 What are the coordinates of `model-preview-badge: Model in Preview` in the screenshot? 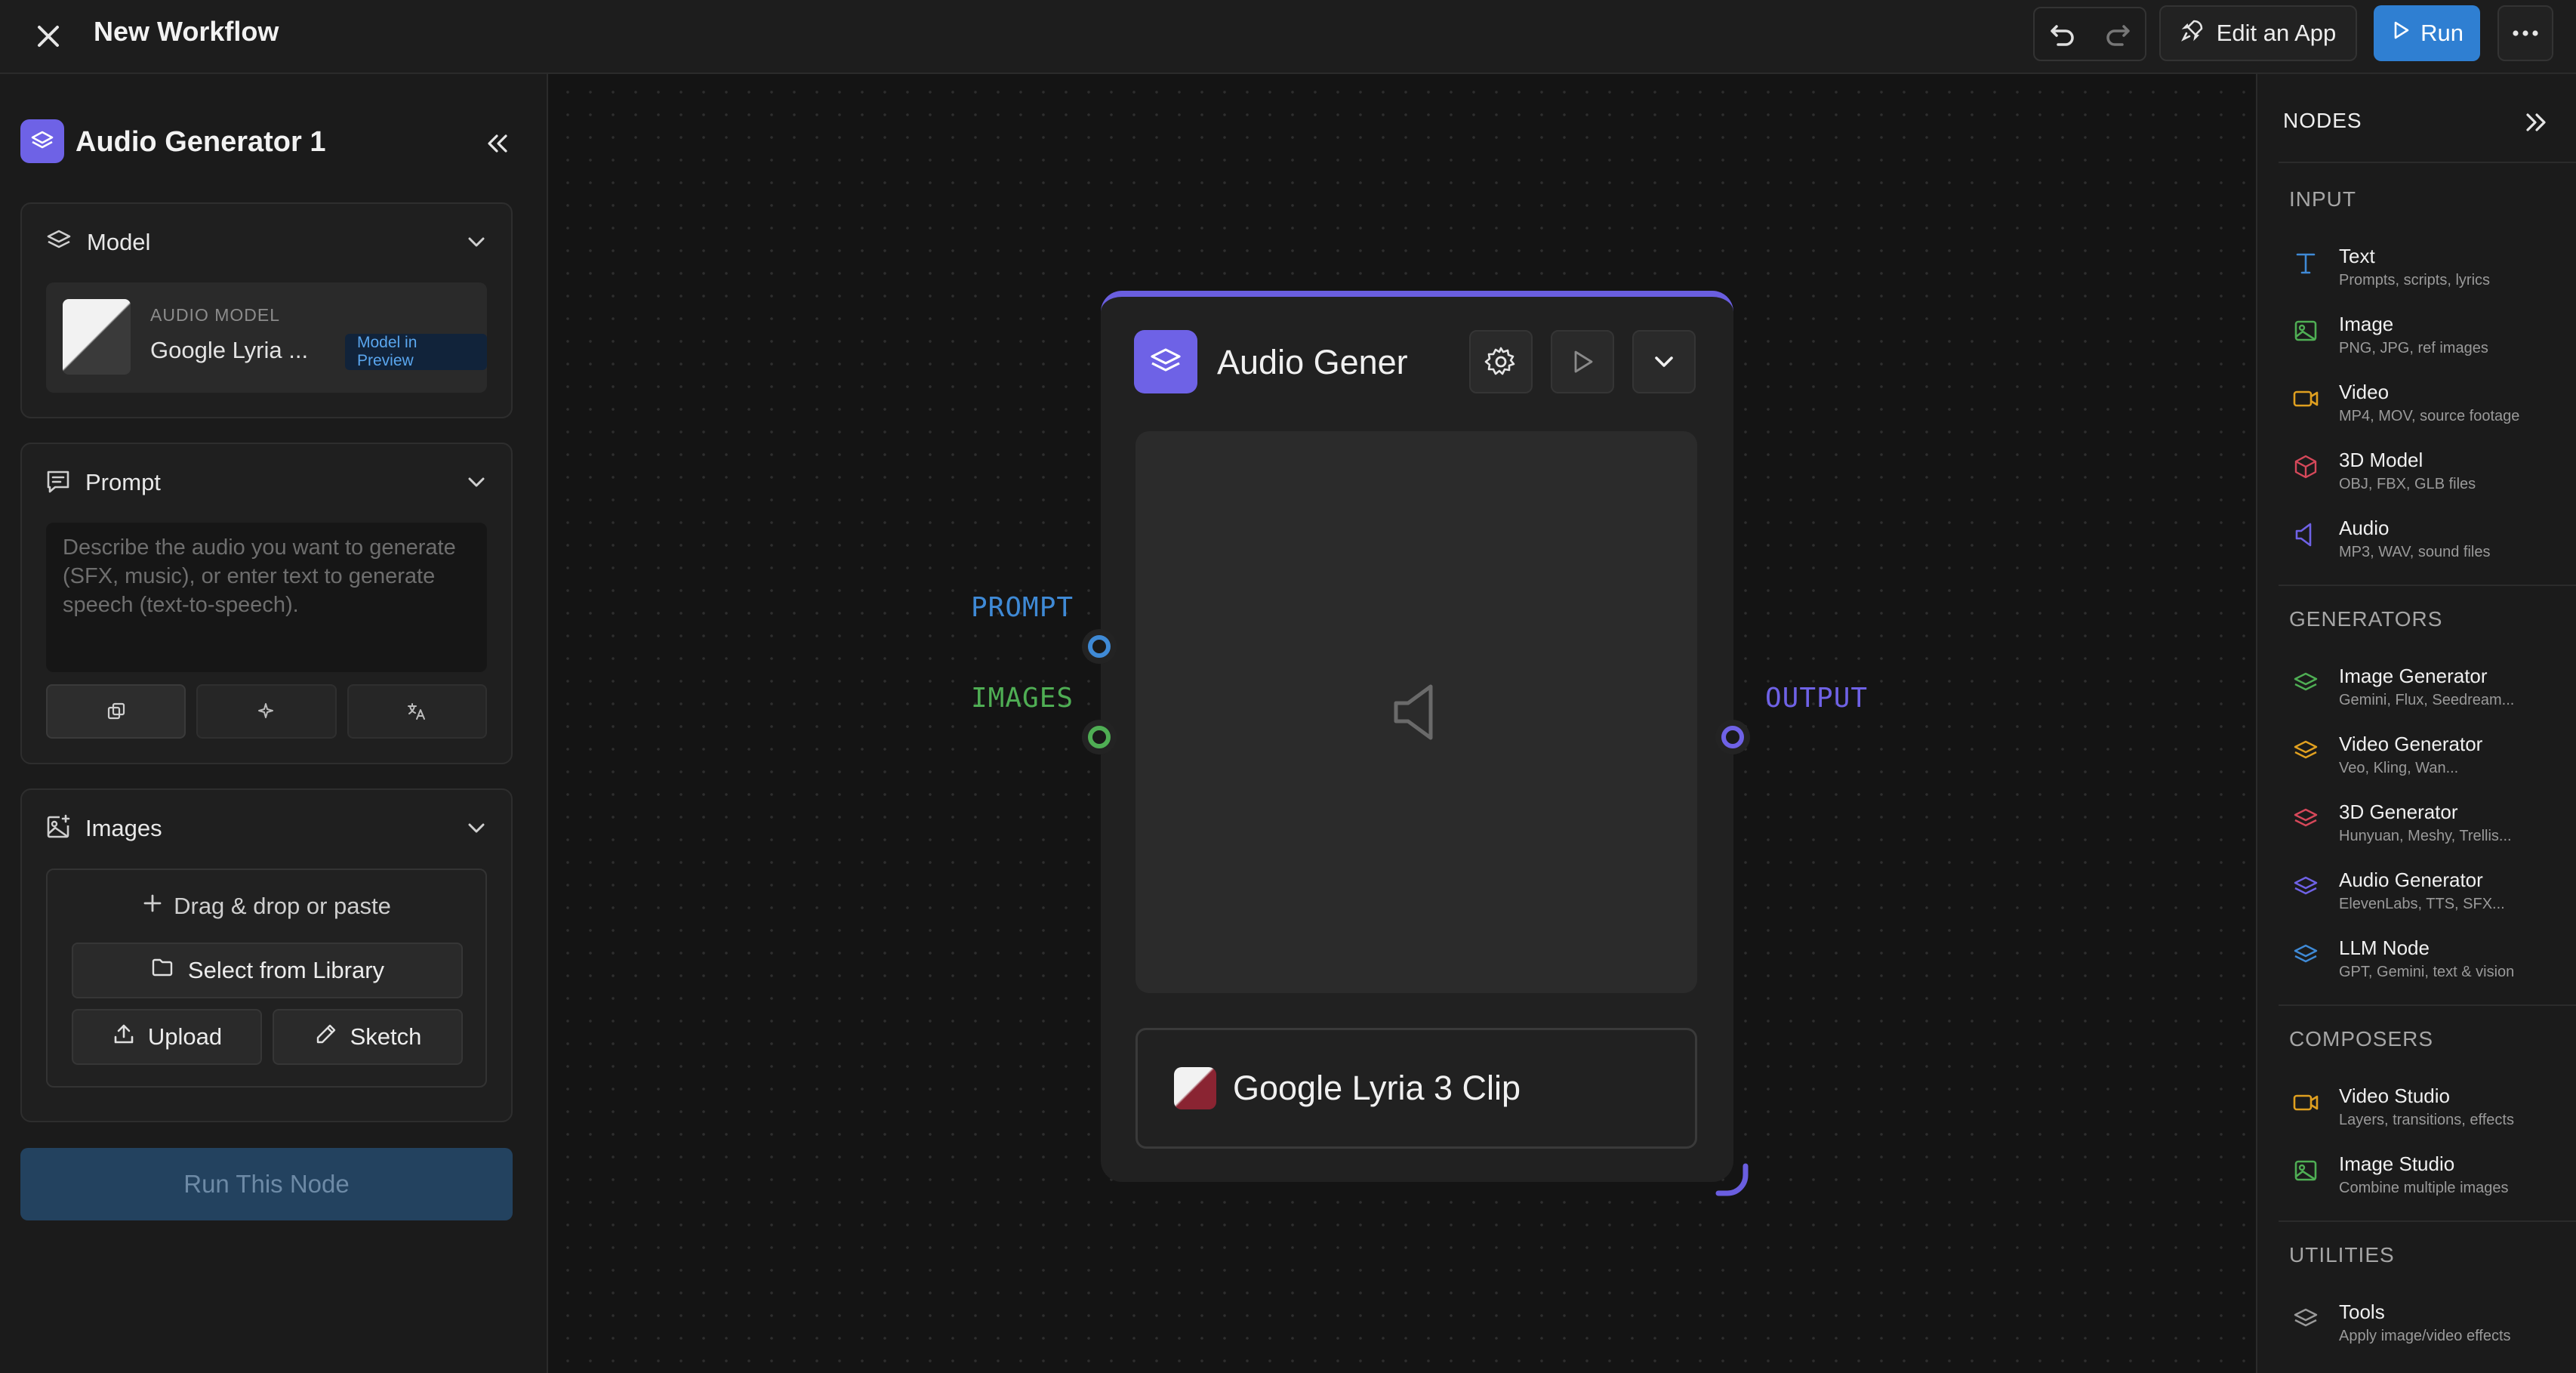 It's located at (416, 352).